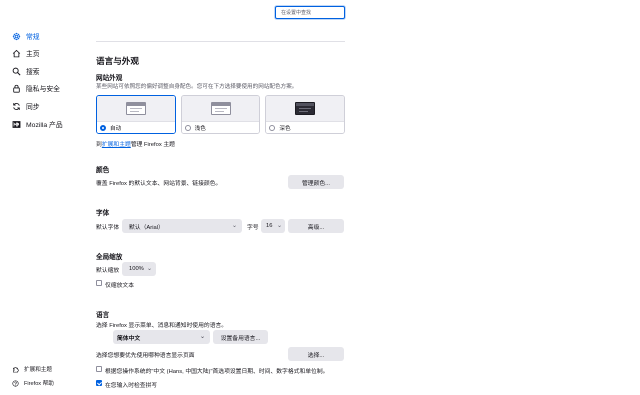  I want to click on appearance-option-label: 深色, so click(285, 128).